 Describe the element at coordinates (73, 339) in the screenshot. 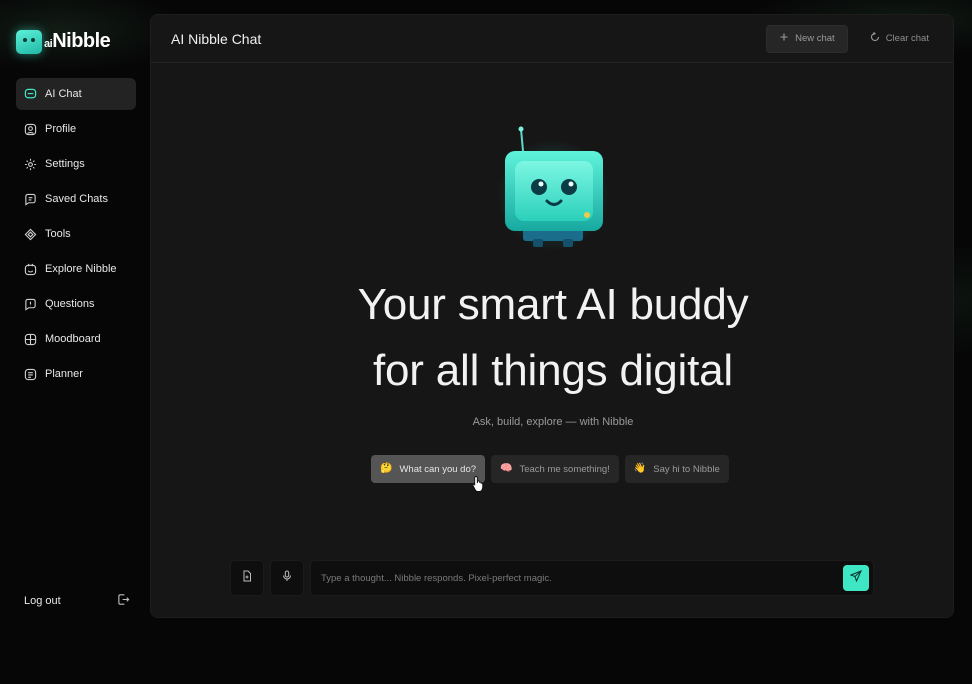

I see `sidebar-item-label: Moodboard` at that location.